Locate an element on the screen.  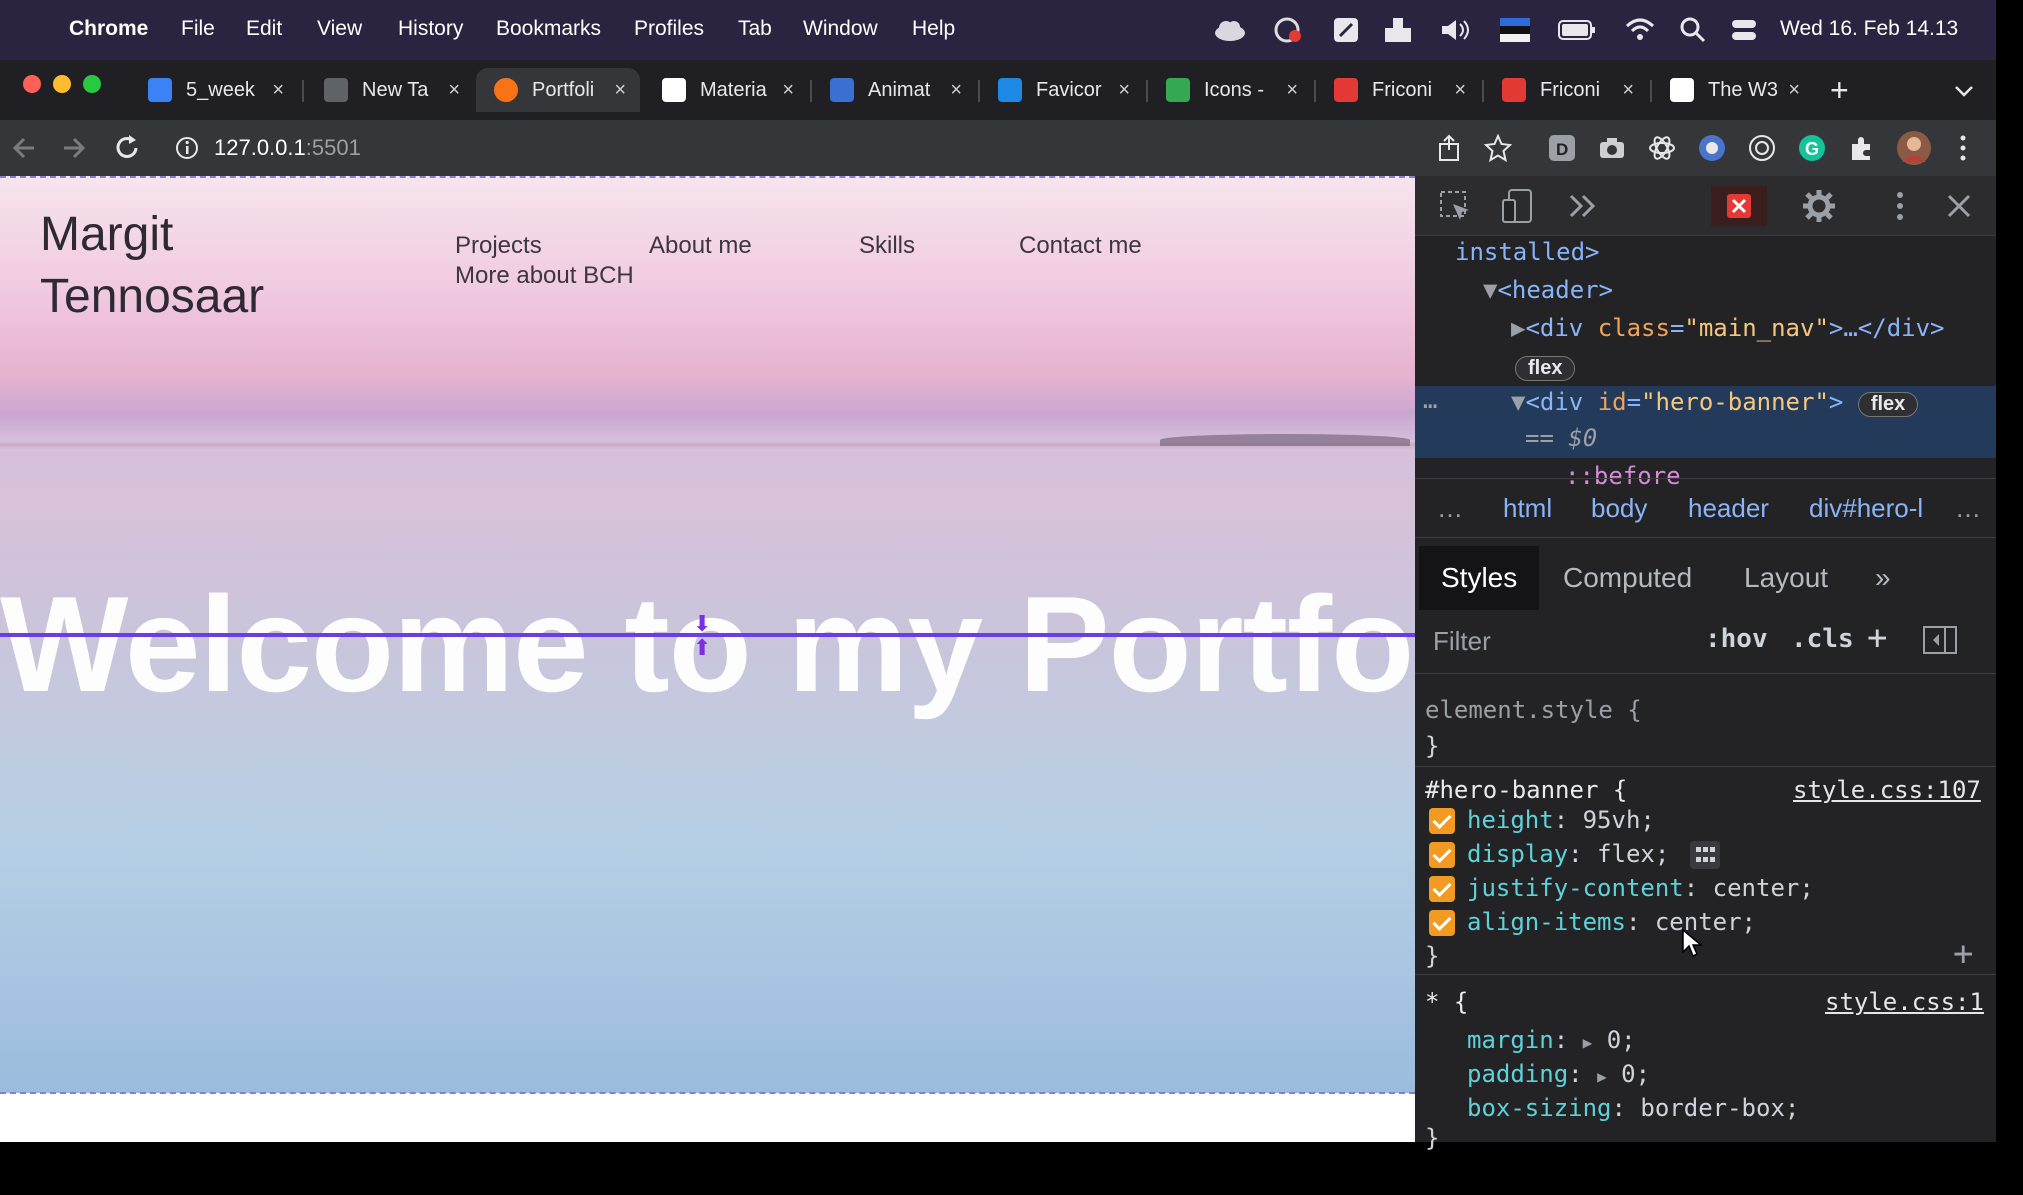
menu-view: View is located at coordinates (339, 29).